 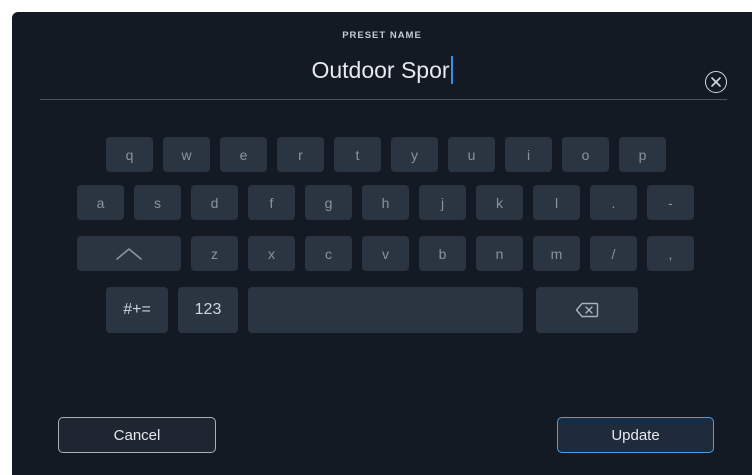 What do you see at coordinates (383, 99) in the screenshot?
I see `field-divider` at bounding box center [383, 99].